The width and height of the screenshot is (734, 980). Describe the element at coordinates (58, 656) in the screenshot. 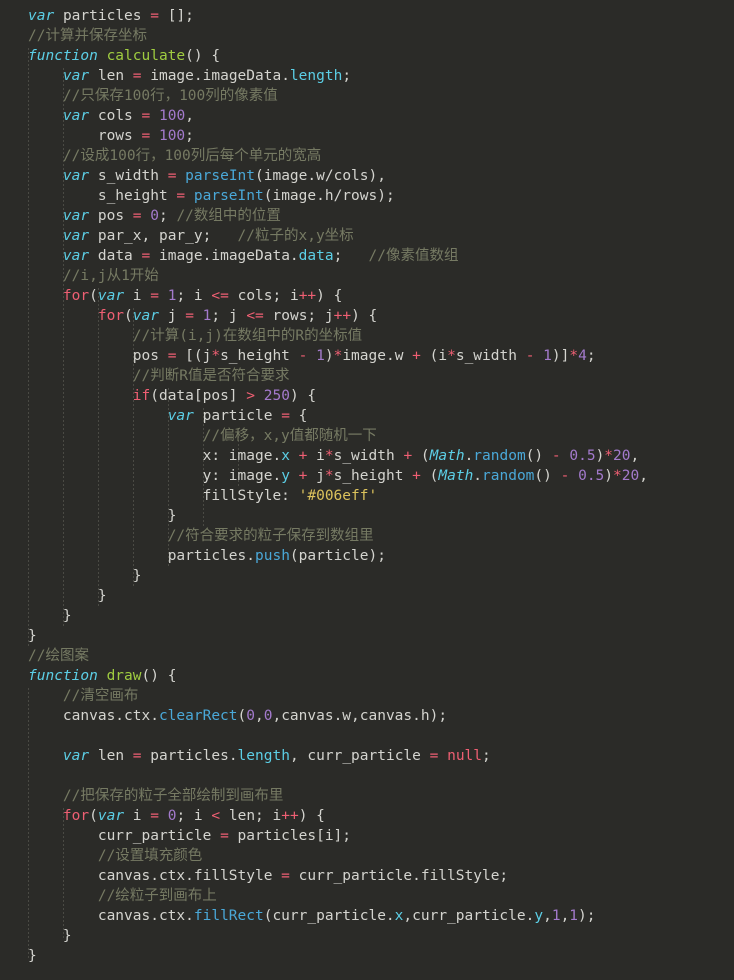

I see `code-token-cmt: //绘图案` at that location.